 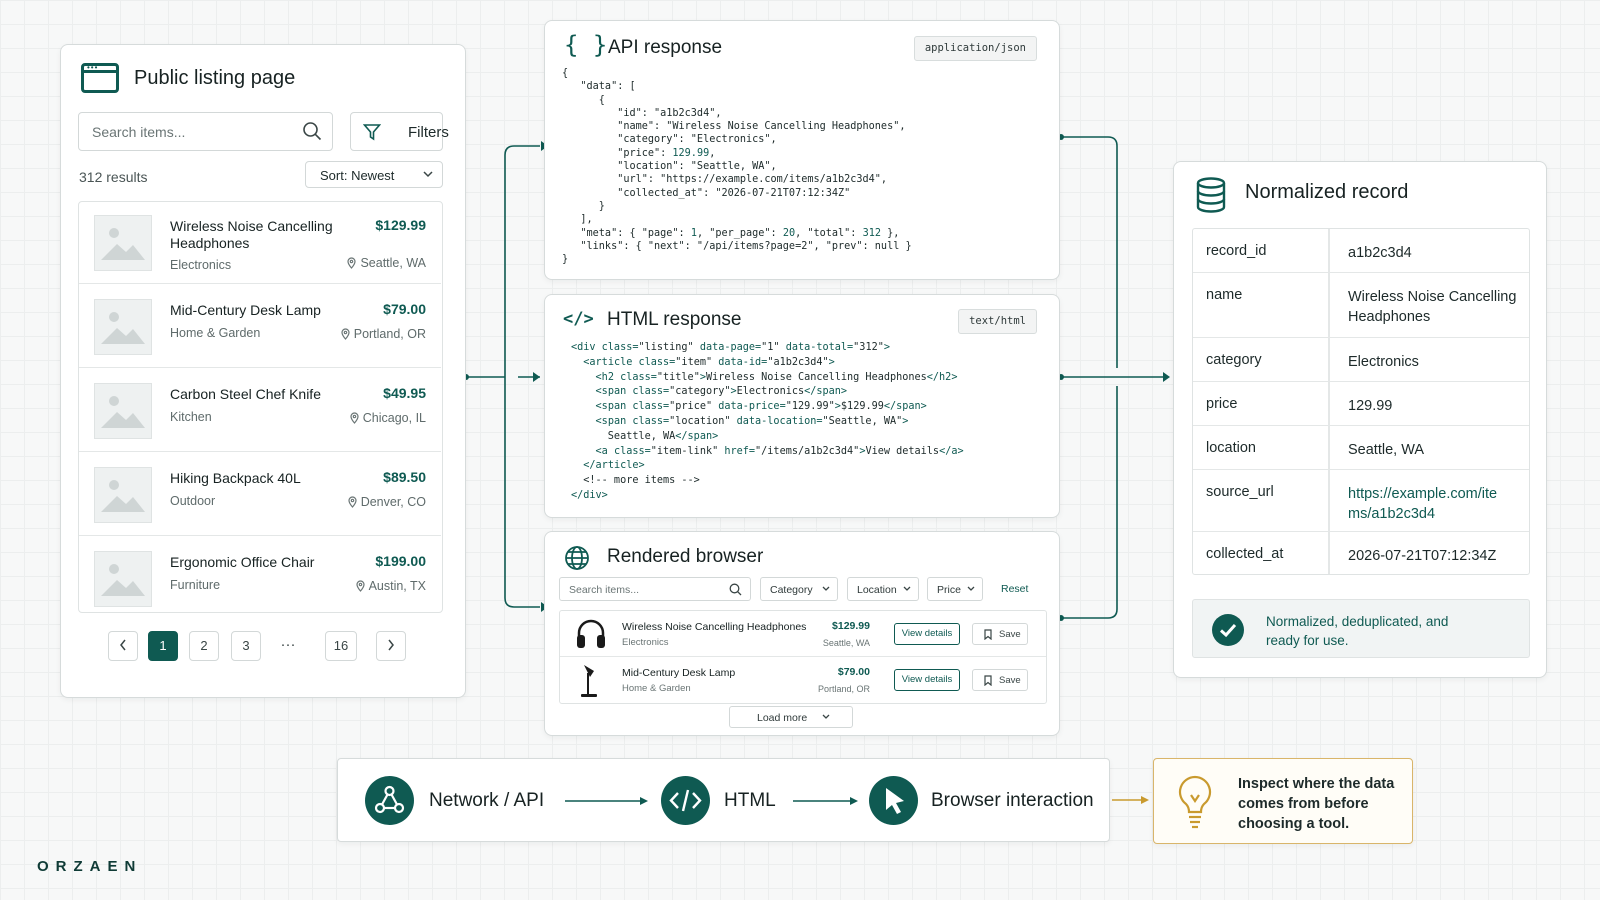 What do you see at coordinates (123, 495) in the screenshot?
I see `image-placeholder-icon` at bounding box center [123, 495].